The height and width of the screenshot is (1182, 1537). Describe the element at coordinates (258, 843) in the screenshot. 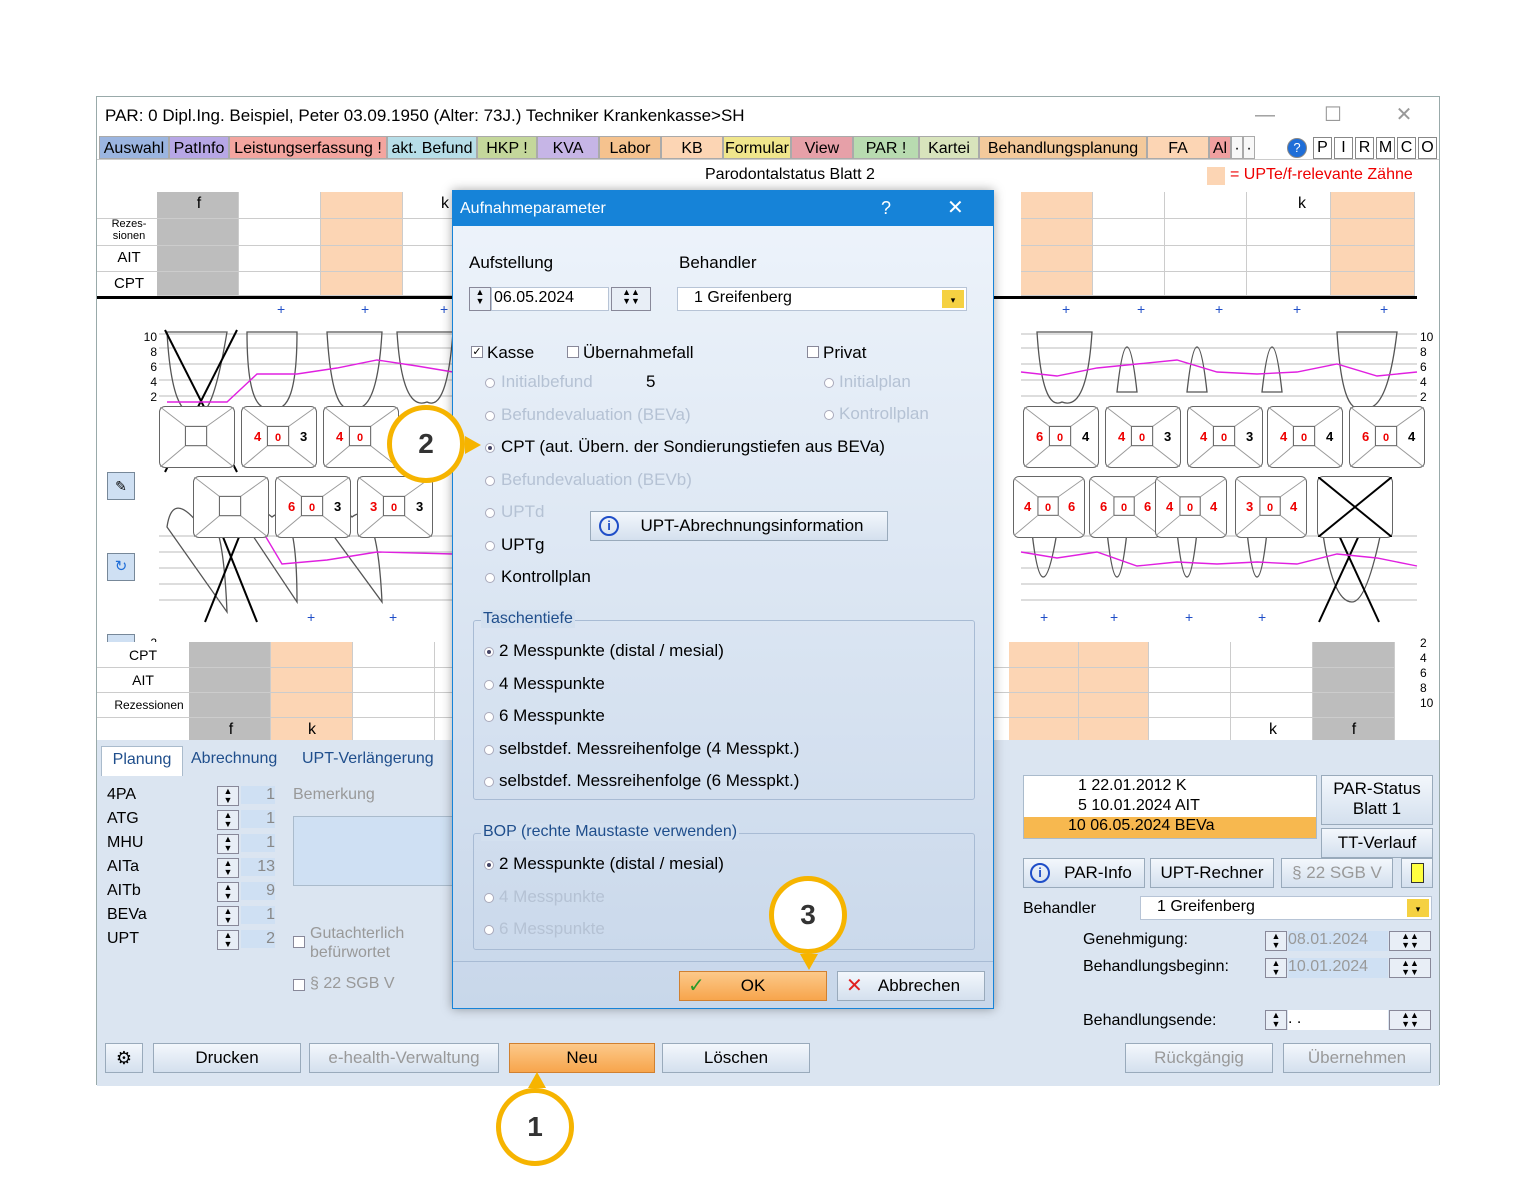

I see `plan-row-value: 1` at that location.